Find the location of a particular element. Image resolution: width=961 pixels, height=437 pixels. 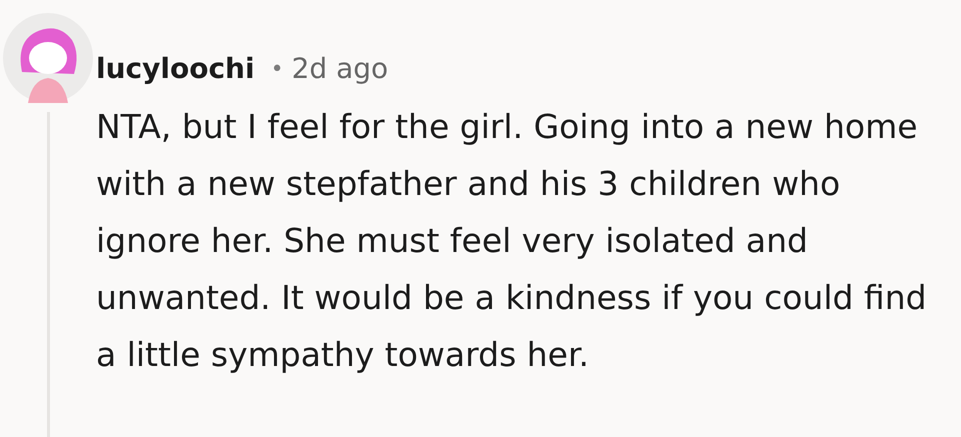

timestamp: 2d ago is located at coordinates (340, 69).